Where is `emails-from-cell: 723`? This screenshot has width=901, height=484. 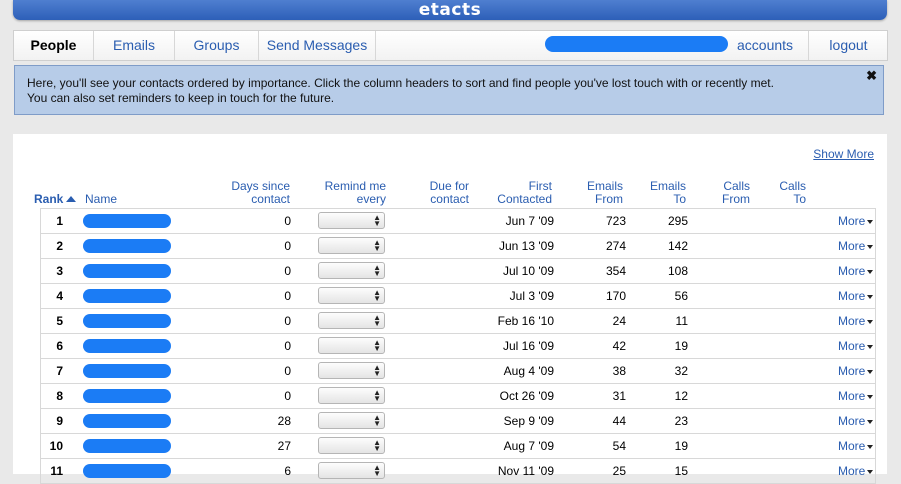
emails-from-cell: 723 is located at coordinates (615, 221).